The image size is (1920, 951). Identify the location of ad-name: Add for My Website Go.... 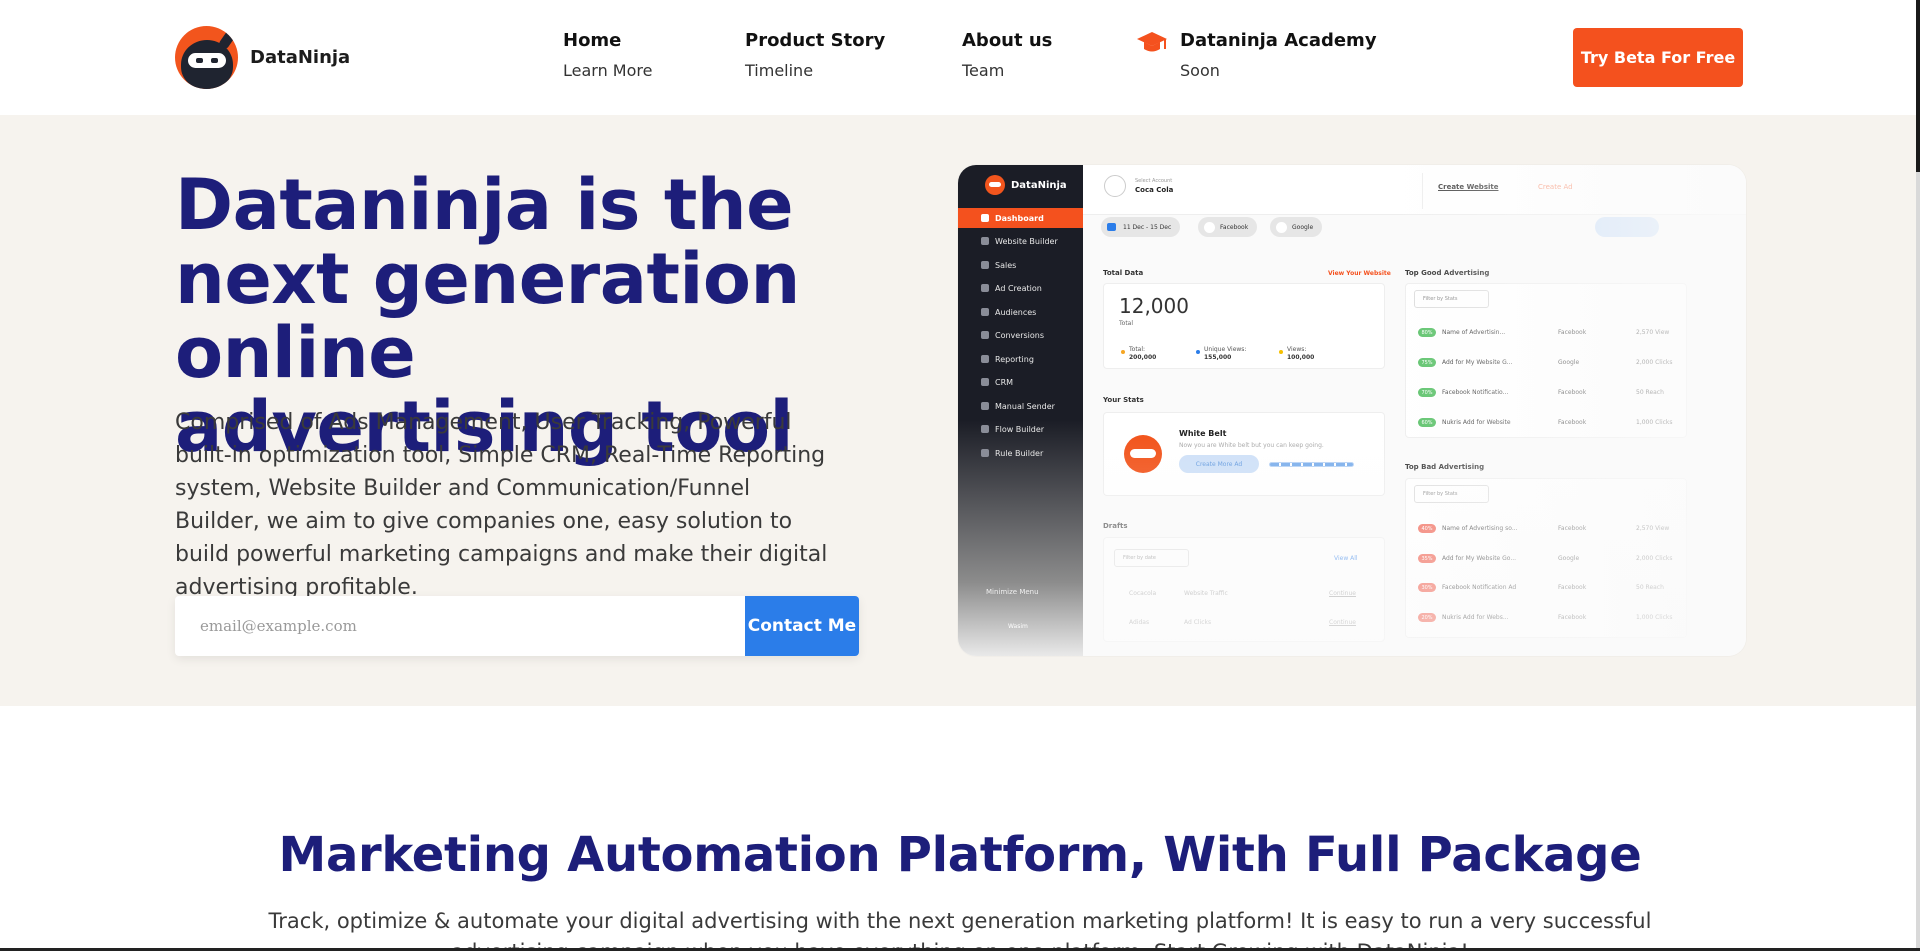
(1479, 558).